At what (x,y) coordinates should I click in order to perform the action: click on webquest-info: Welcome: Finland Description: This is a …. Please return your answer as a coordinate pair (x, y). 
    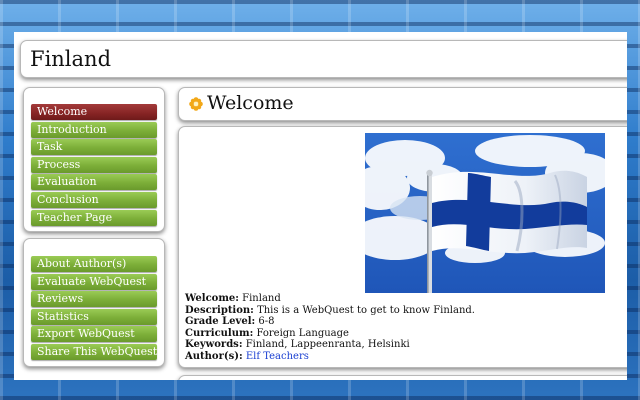
    Looking at the image, I should click on (405, 328).